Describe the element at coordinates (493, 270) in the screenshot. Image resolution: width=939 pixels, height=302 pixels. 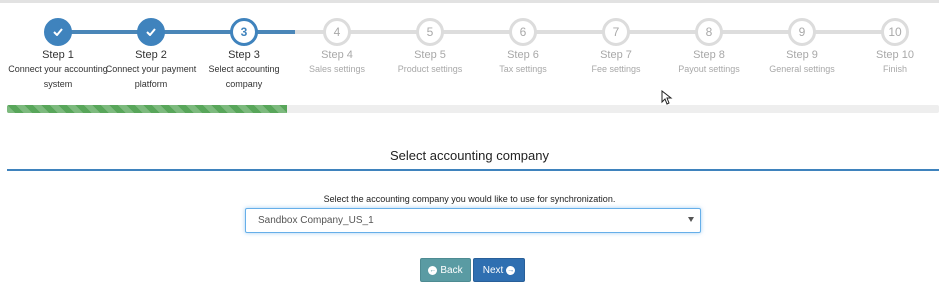
I see `next-button-label: Next` at that location.